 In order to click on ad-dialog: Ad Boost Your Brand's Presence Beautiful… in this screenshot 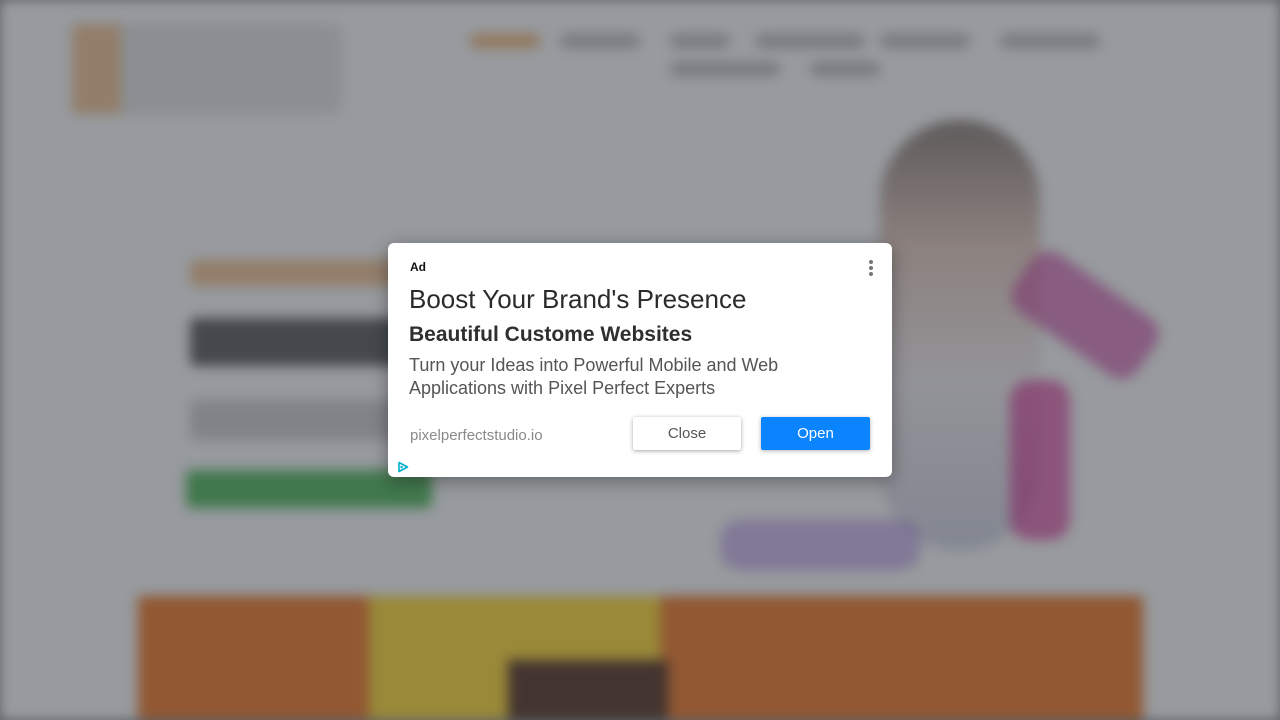, I will do `click(640, 360)`.